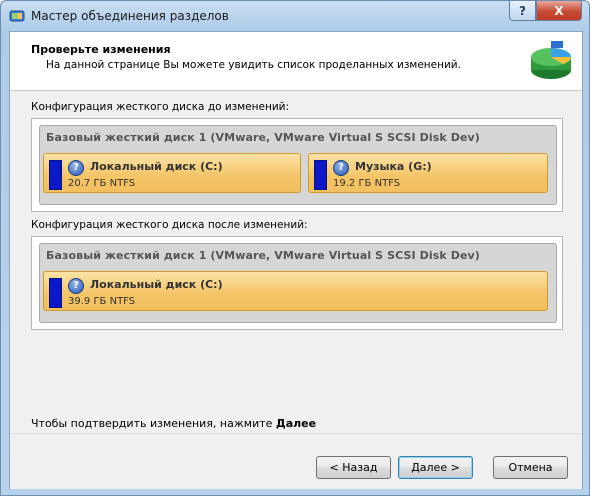 This screenshot has height=496, width=590. What do you see at coordinates (130, 16) in the screenshot?
I see `window-title: Мастер объединения разделов` at bounding box center [130, 16].